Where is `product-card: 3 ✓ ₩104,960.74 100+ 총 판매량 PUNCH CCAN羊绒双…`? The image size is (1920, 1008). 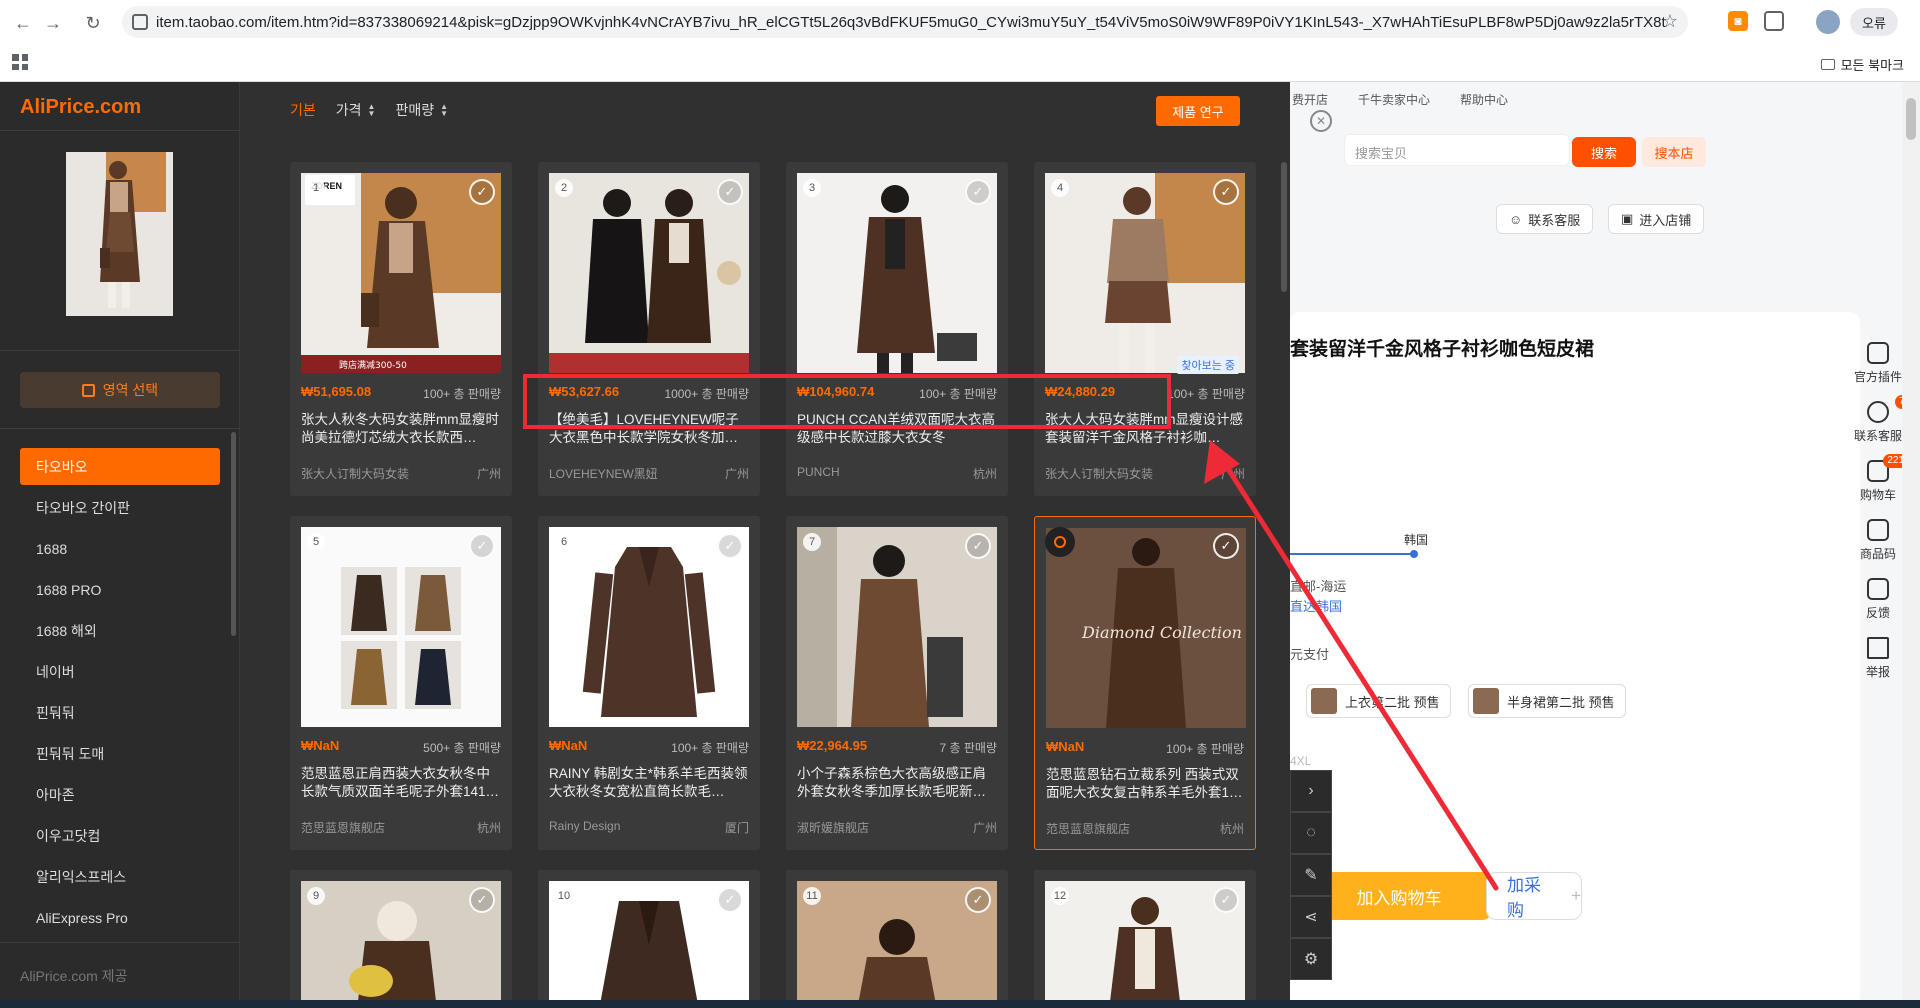 product-card: 3 ✓ ₩104,960.74 100+ 총 판매량 PUNCH CCAN羊绒双… is located at coordinates (897, 329).